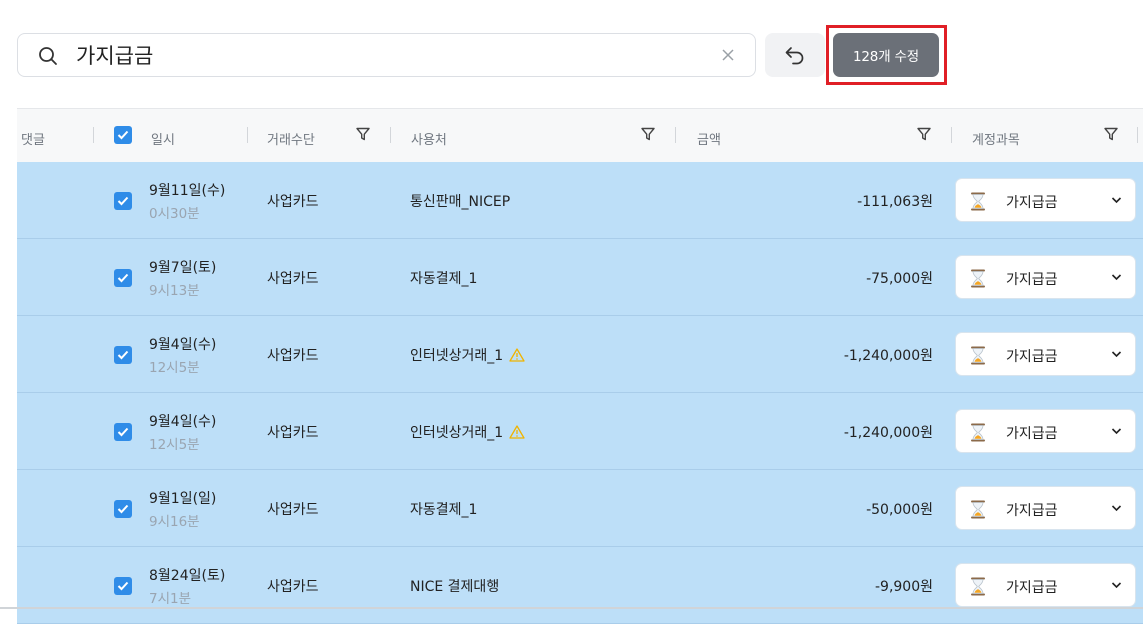  I want to click on clear-icon, so click(728, 55).